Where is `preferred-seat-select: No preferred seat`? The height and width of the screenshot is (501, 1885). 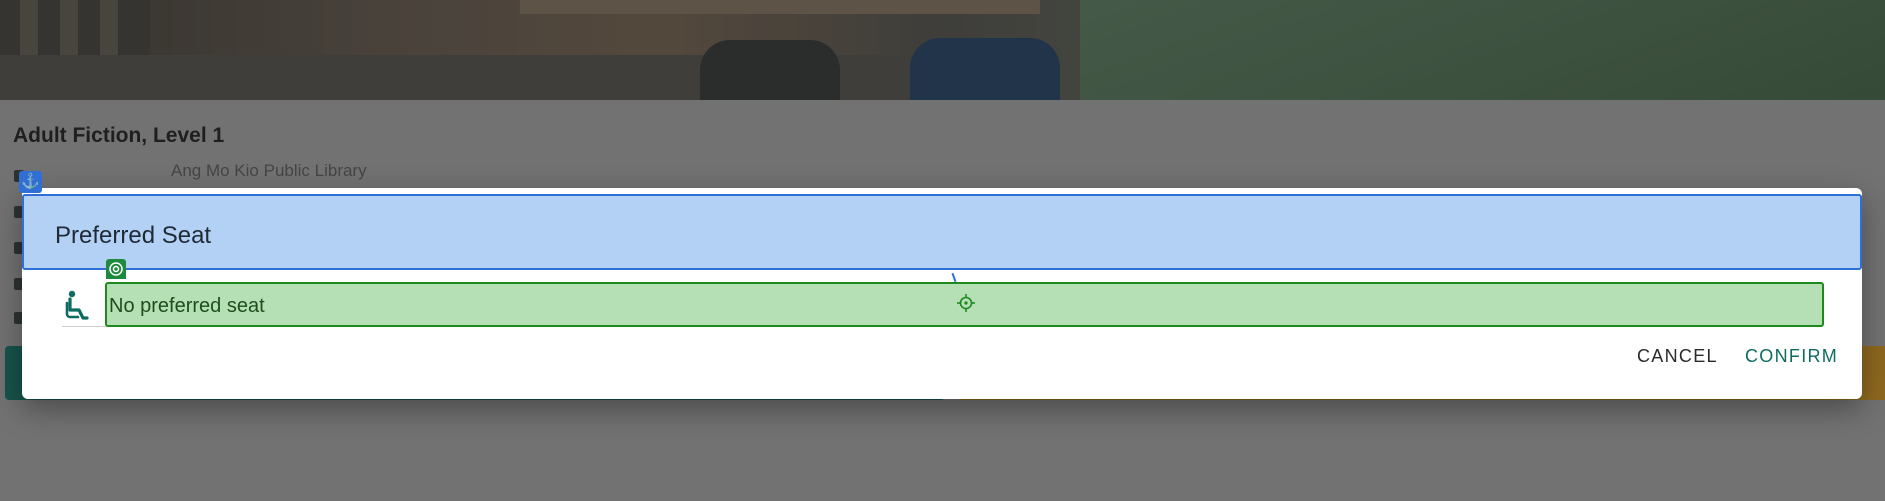 preferred-seat-select: No preferred seat is located at coordinates (964, 304).